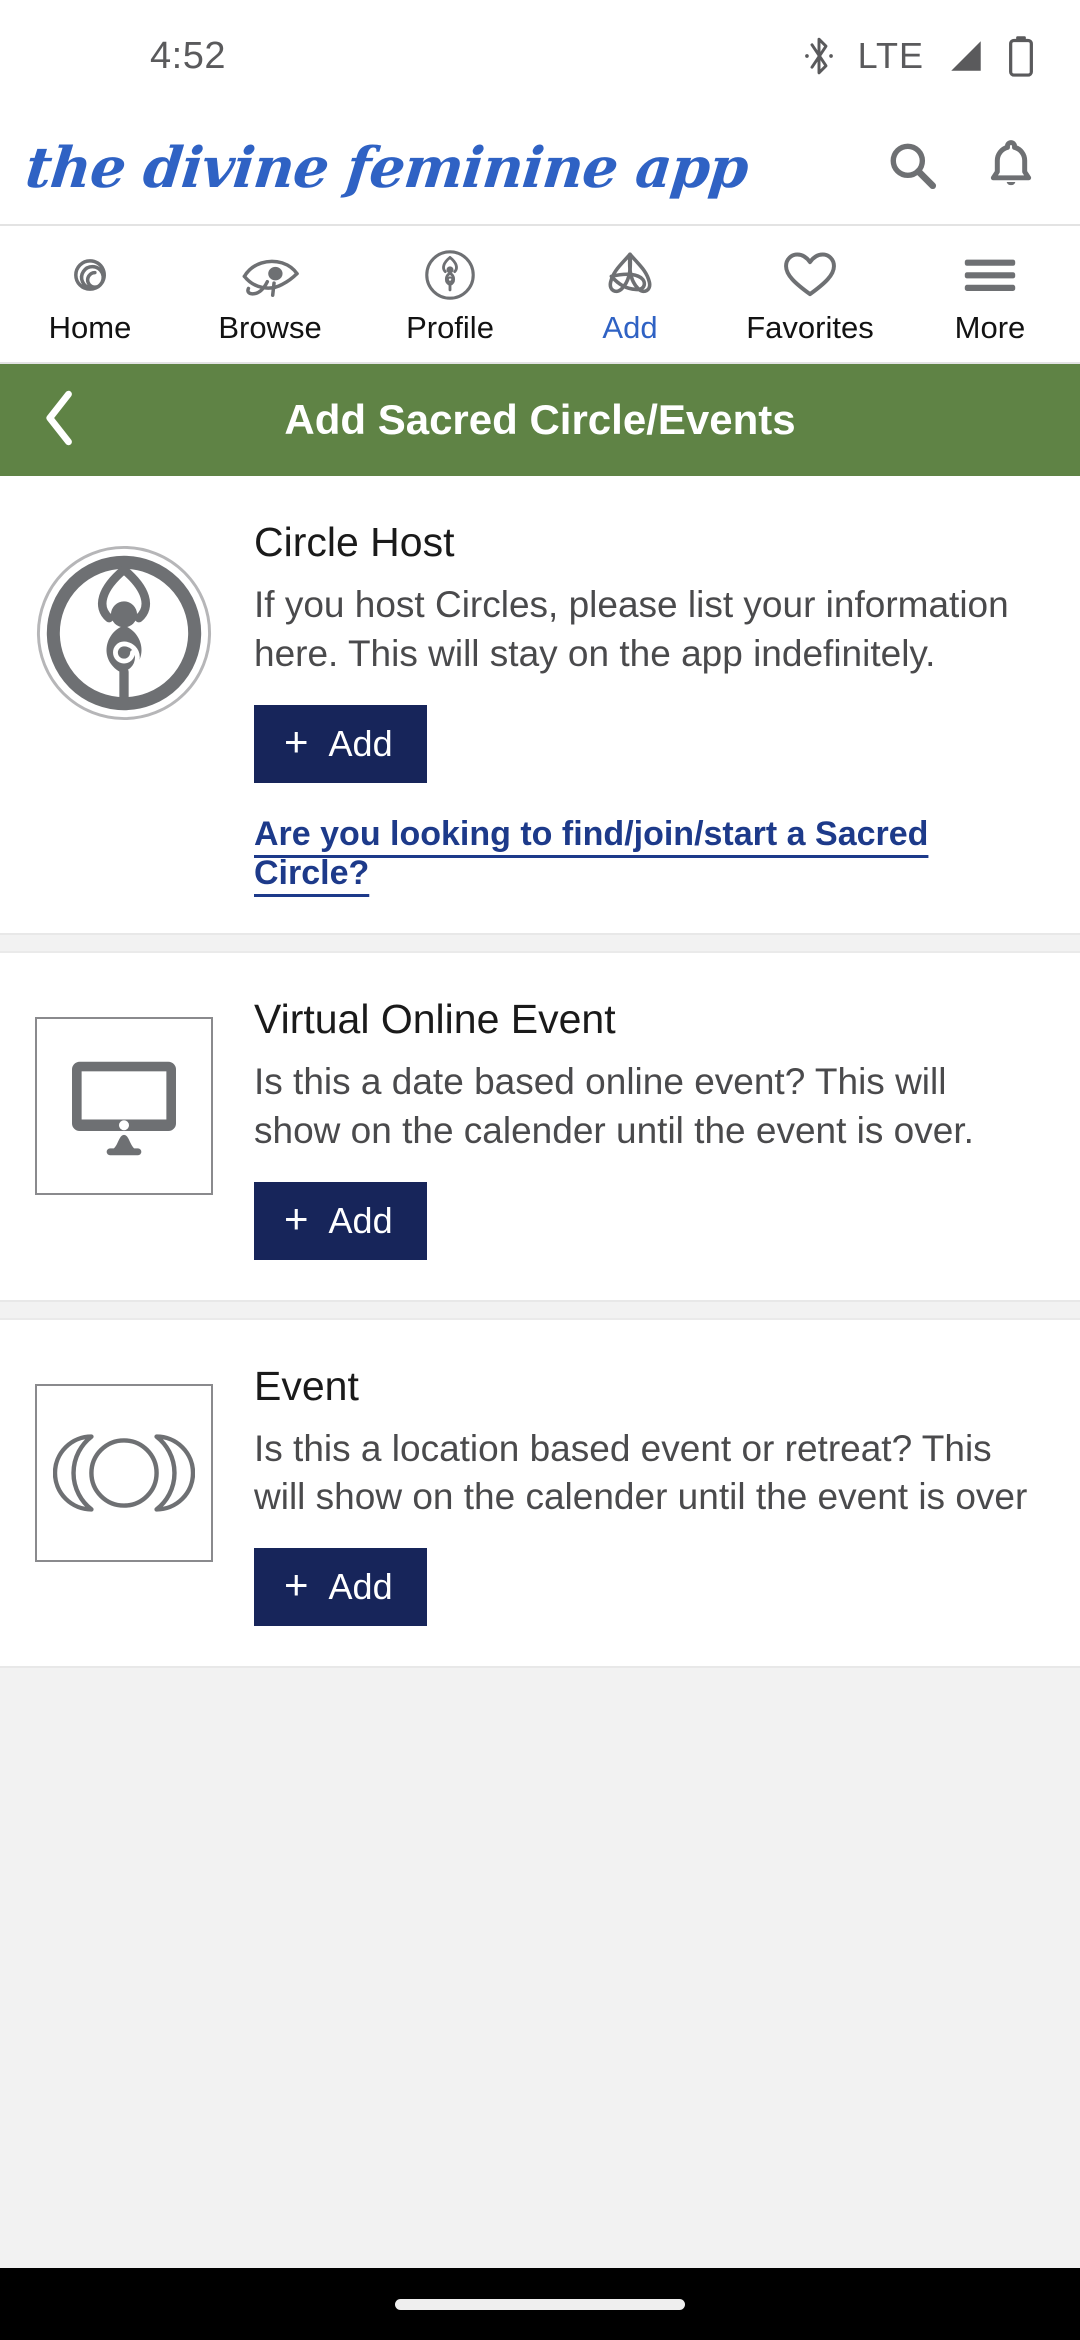 The width and height of the screenshot is (1080, 2340). I want to click on tab-home: Home, so click(90, 294).